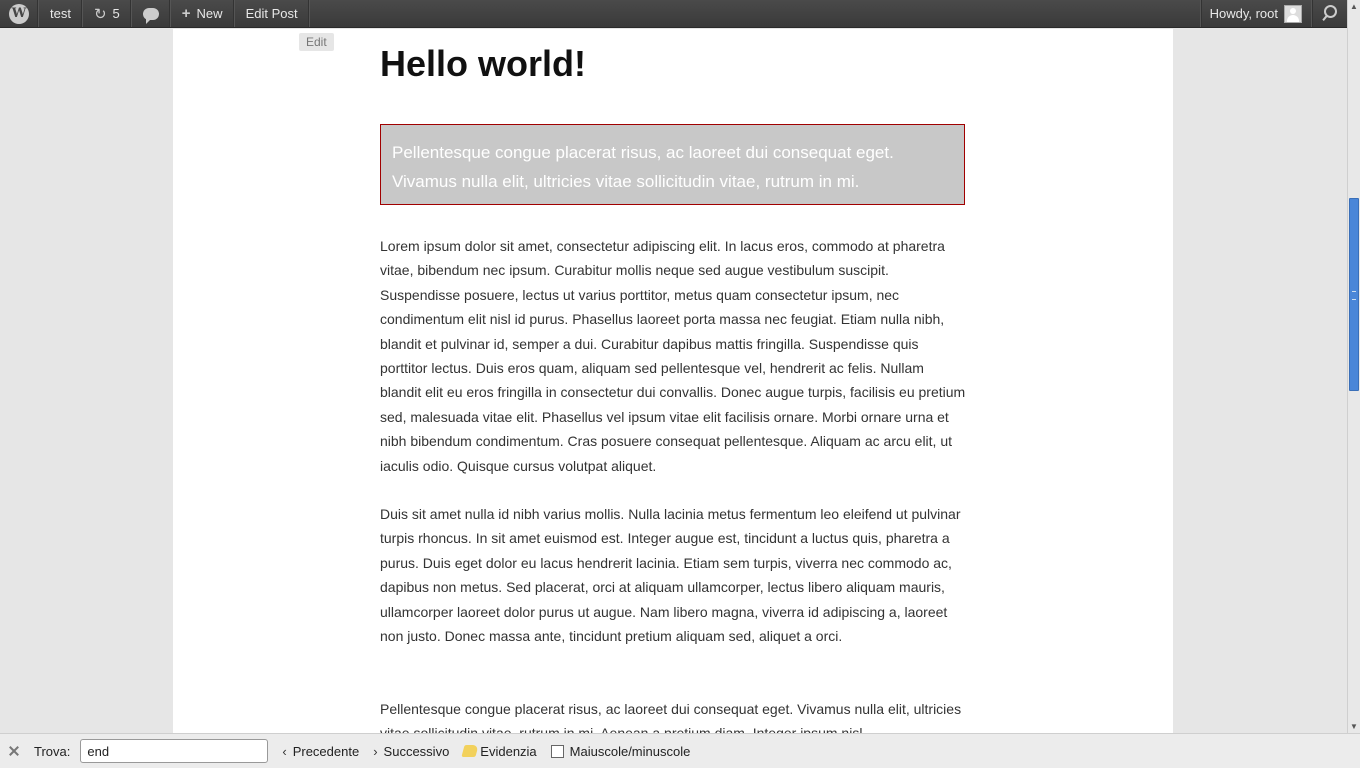 The width and height of the screenshot is (1360, 768). I want to click on wp-menu: W, so click(19, 13).